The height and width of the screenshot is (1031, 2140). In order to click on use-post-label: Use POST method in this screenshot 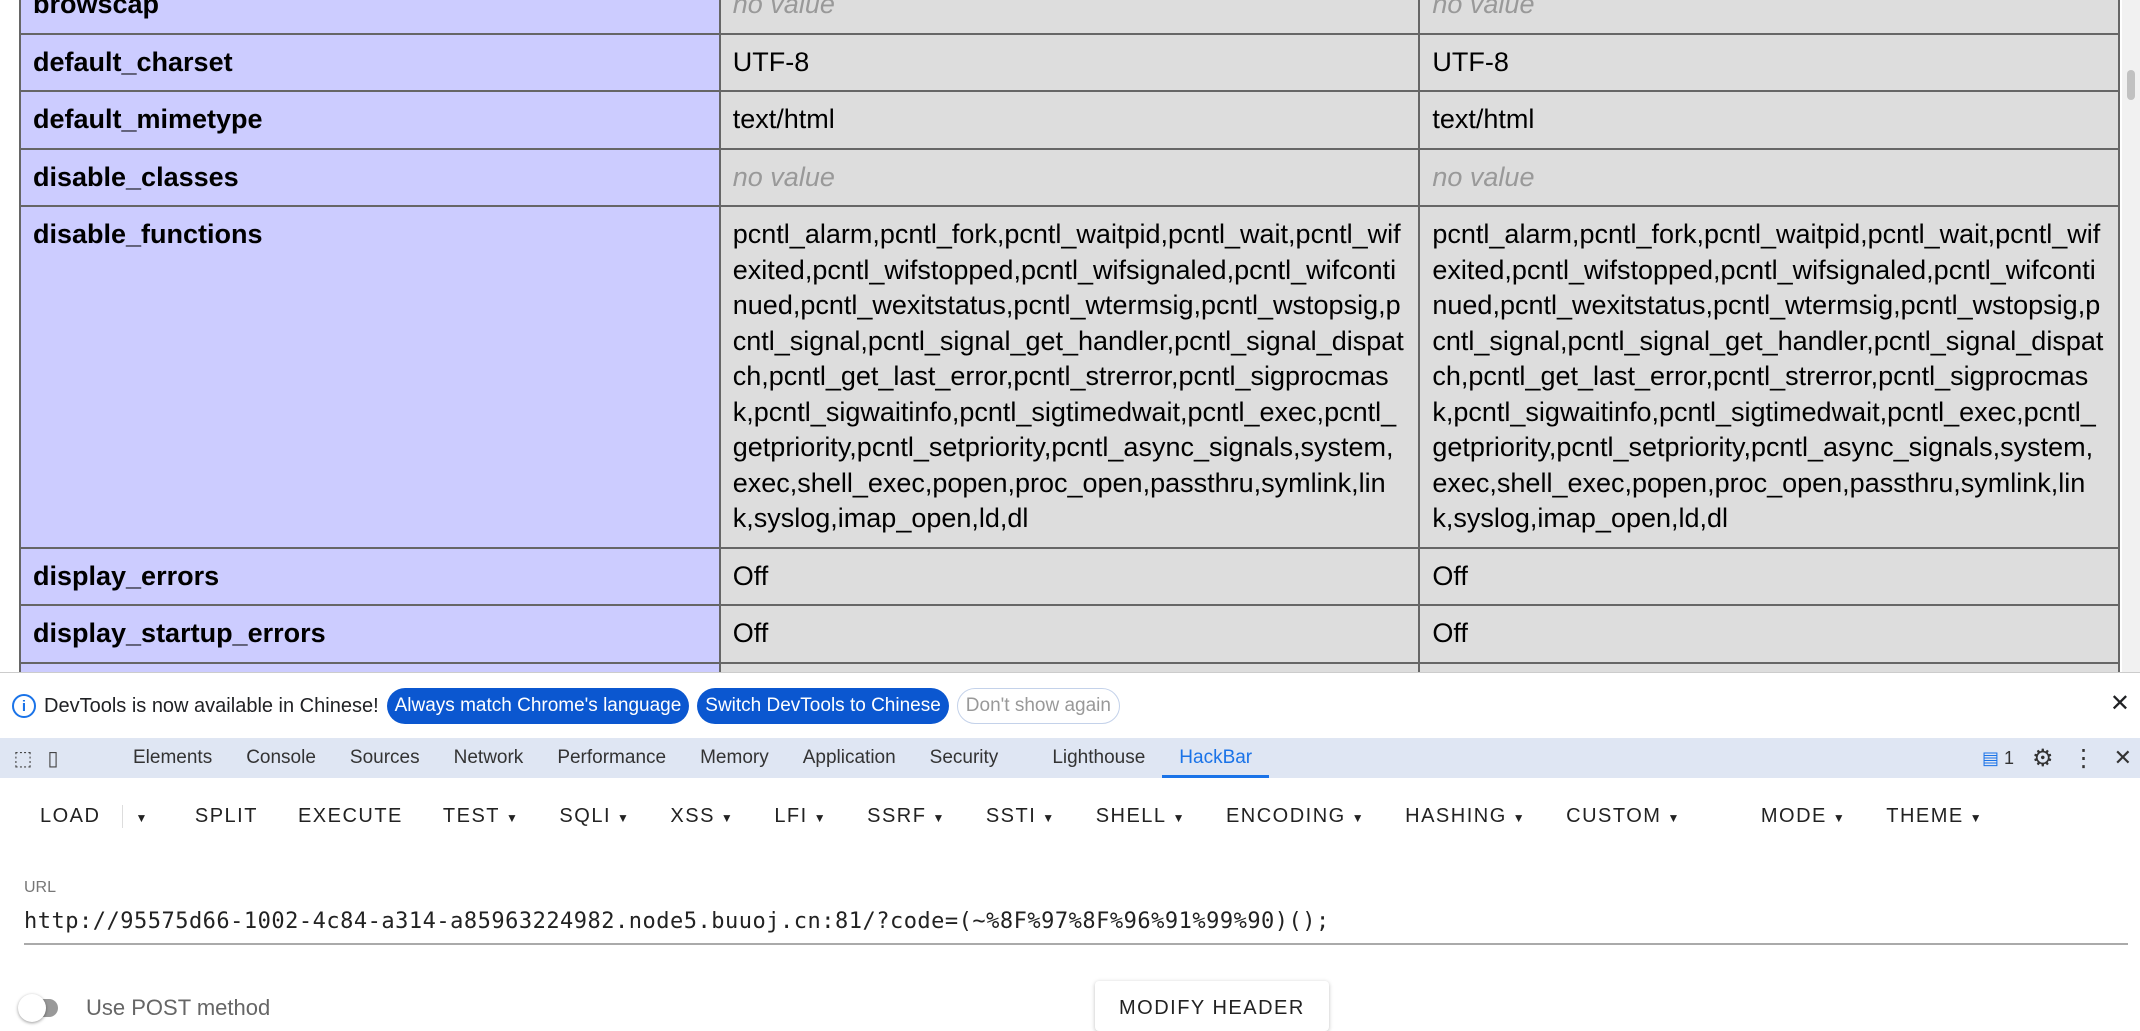, I will do `click(178, 1007)`.